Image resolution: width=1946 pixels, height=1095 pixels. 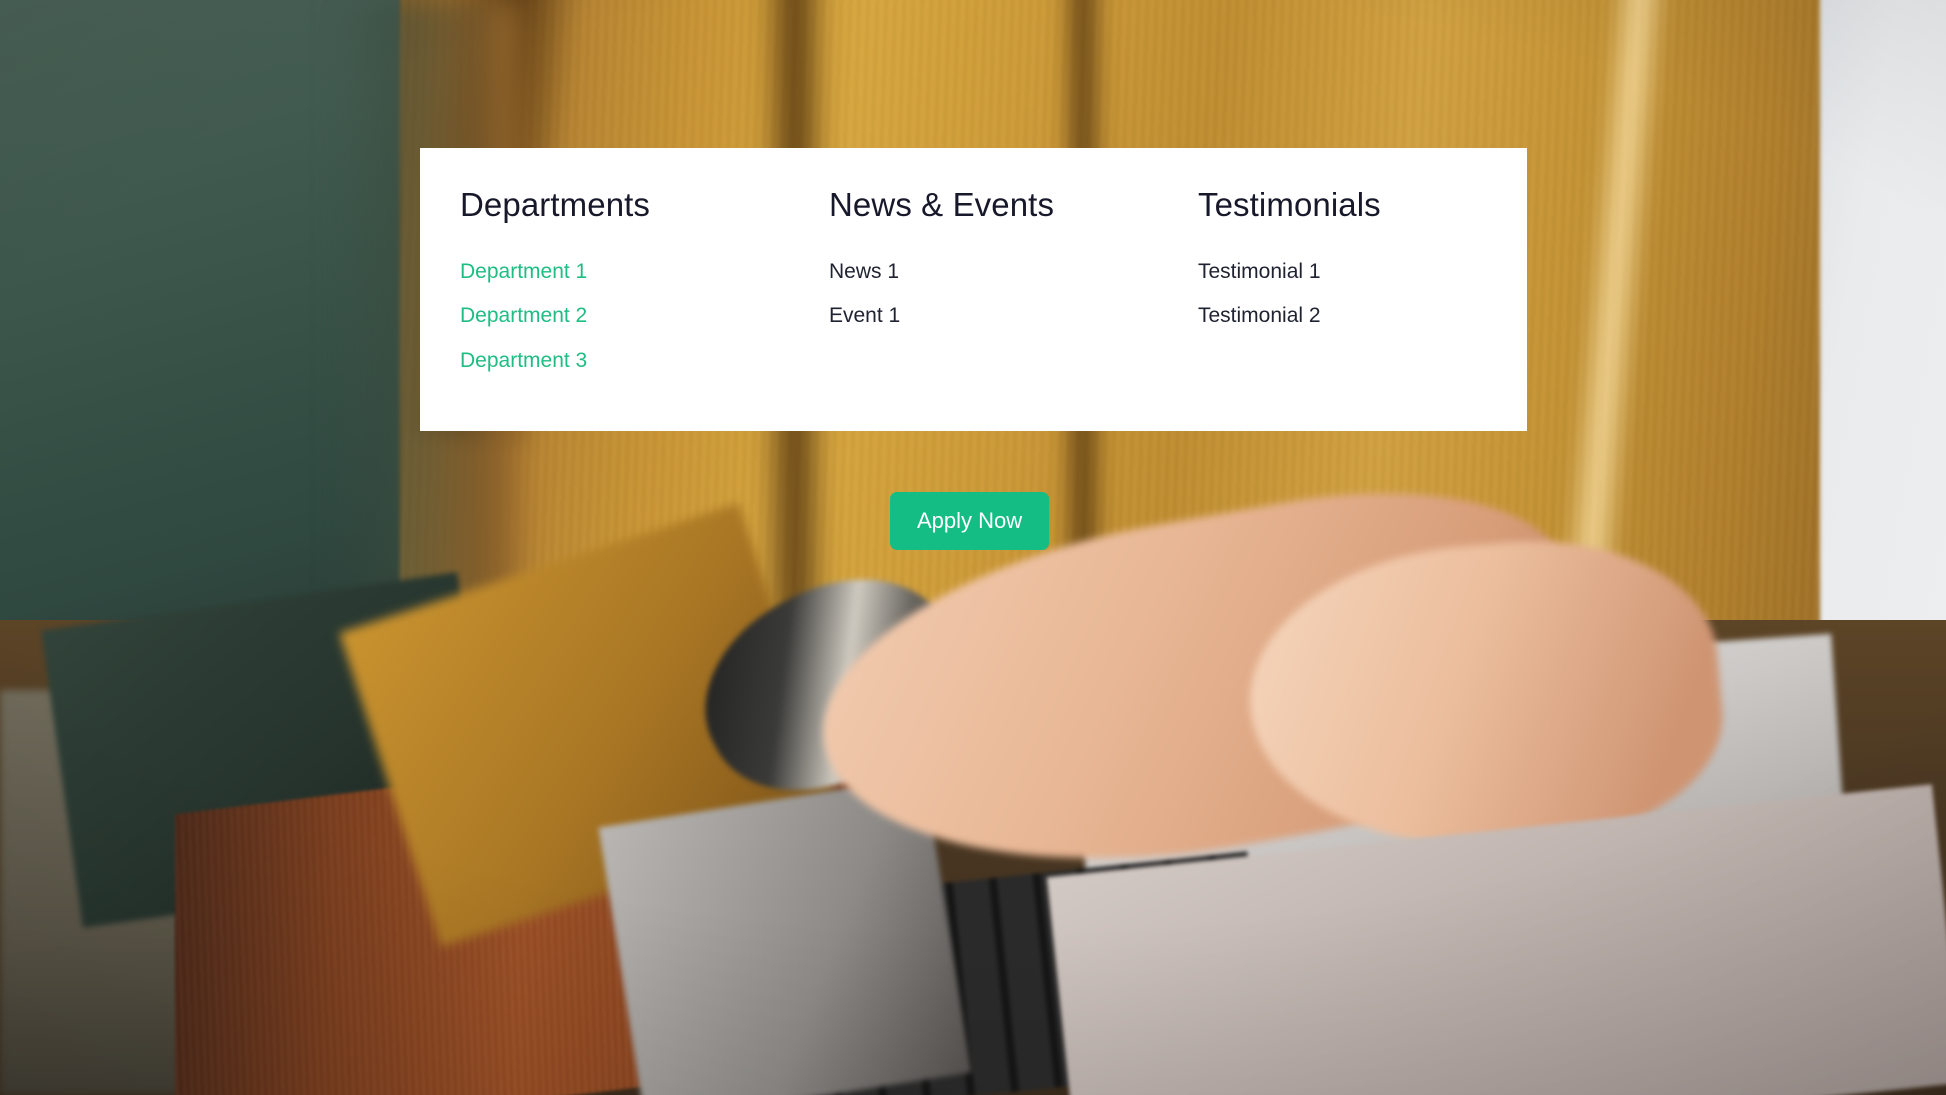 I want to click on list-item: Department 2, so click(x=614, y=316).